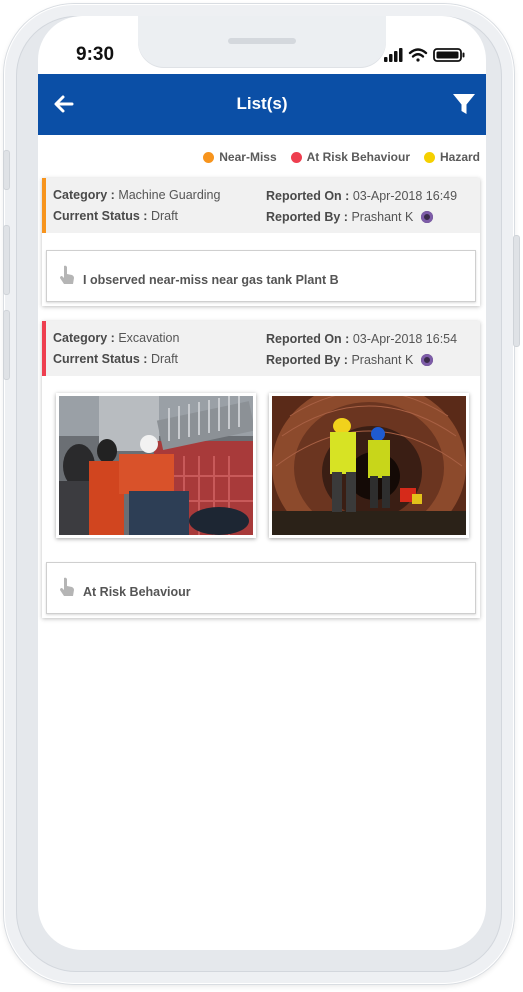  Describe the element at coordinates (6, 260) in the screenshot. I see `volume-up-button` at that location.